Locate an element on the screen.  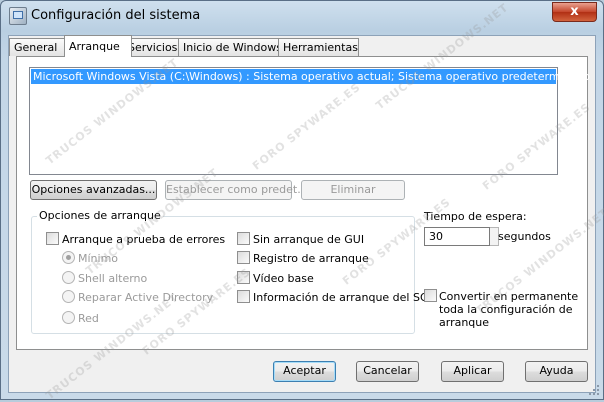
no-gui-checkbox: Sin arranque de GUI is located at coordinates (300, 239).